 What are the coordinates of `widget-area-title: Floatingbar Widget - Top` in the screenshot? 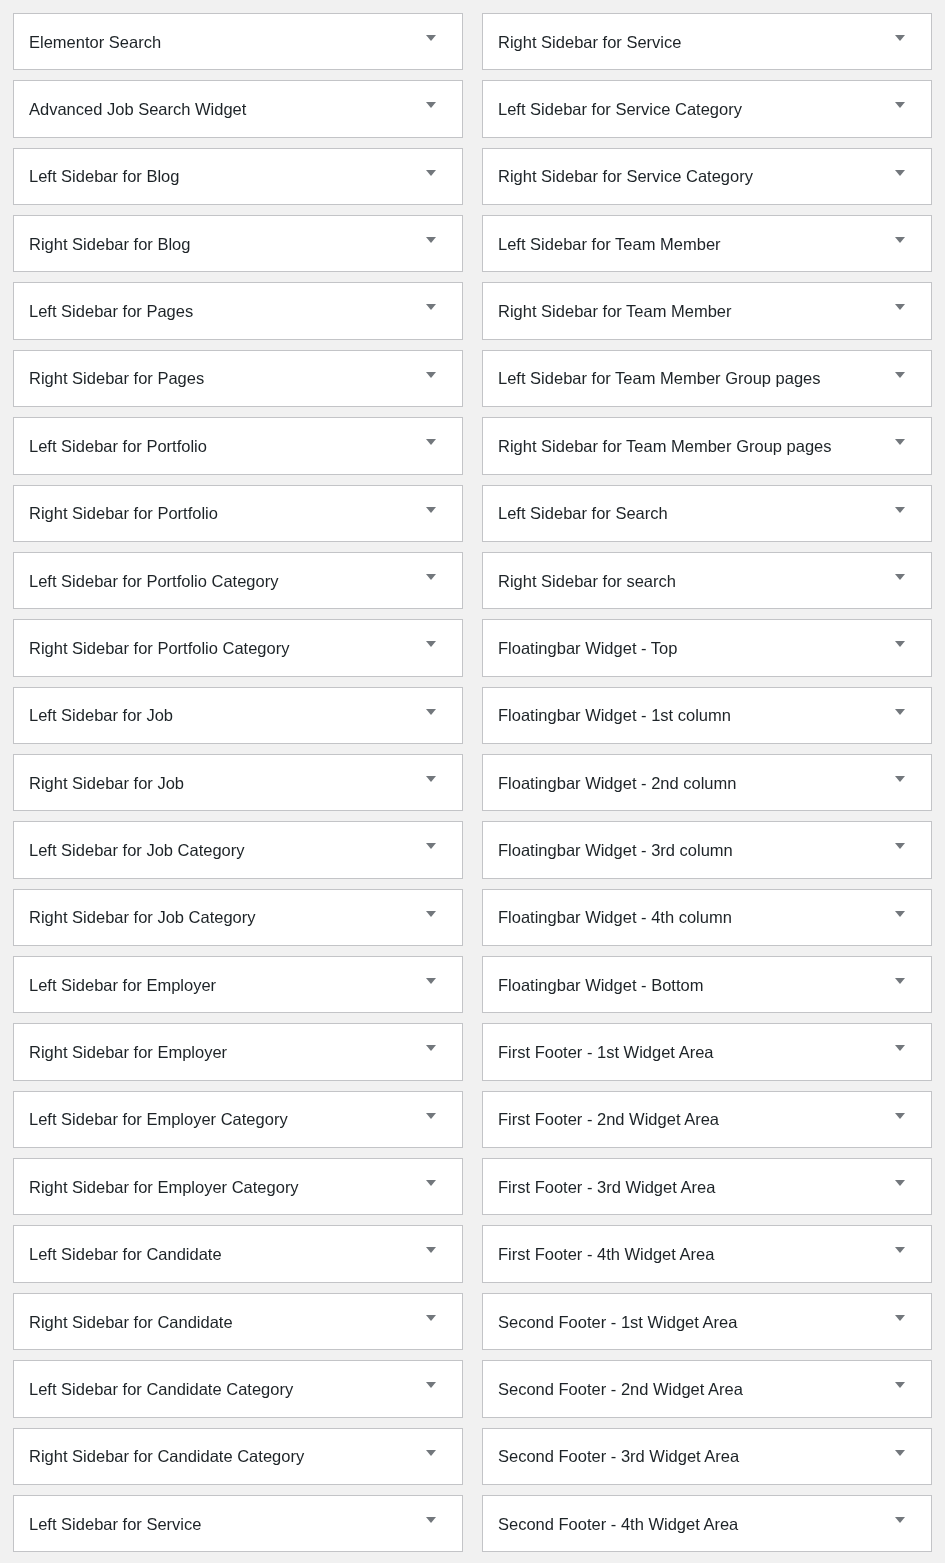 It's located at (588, 648).